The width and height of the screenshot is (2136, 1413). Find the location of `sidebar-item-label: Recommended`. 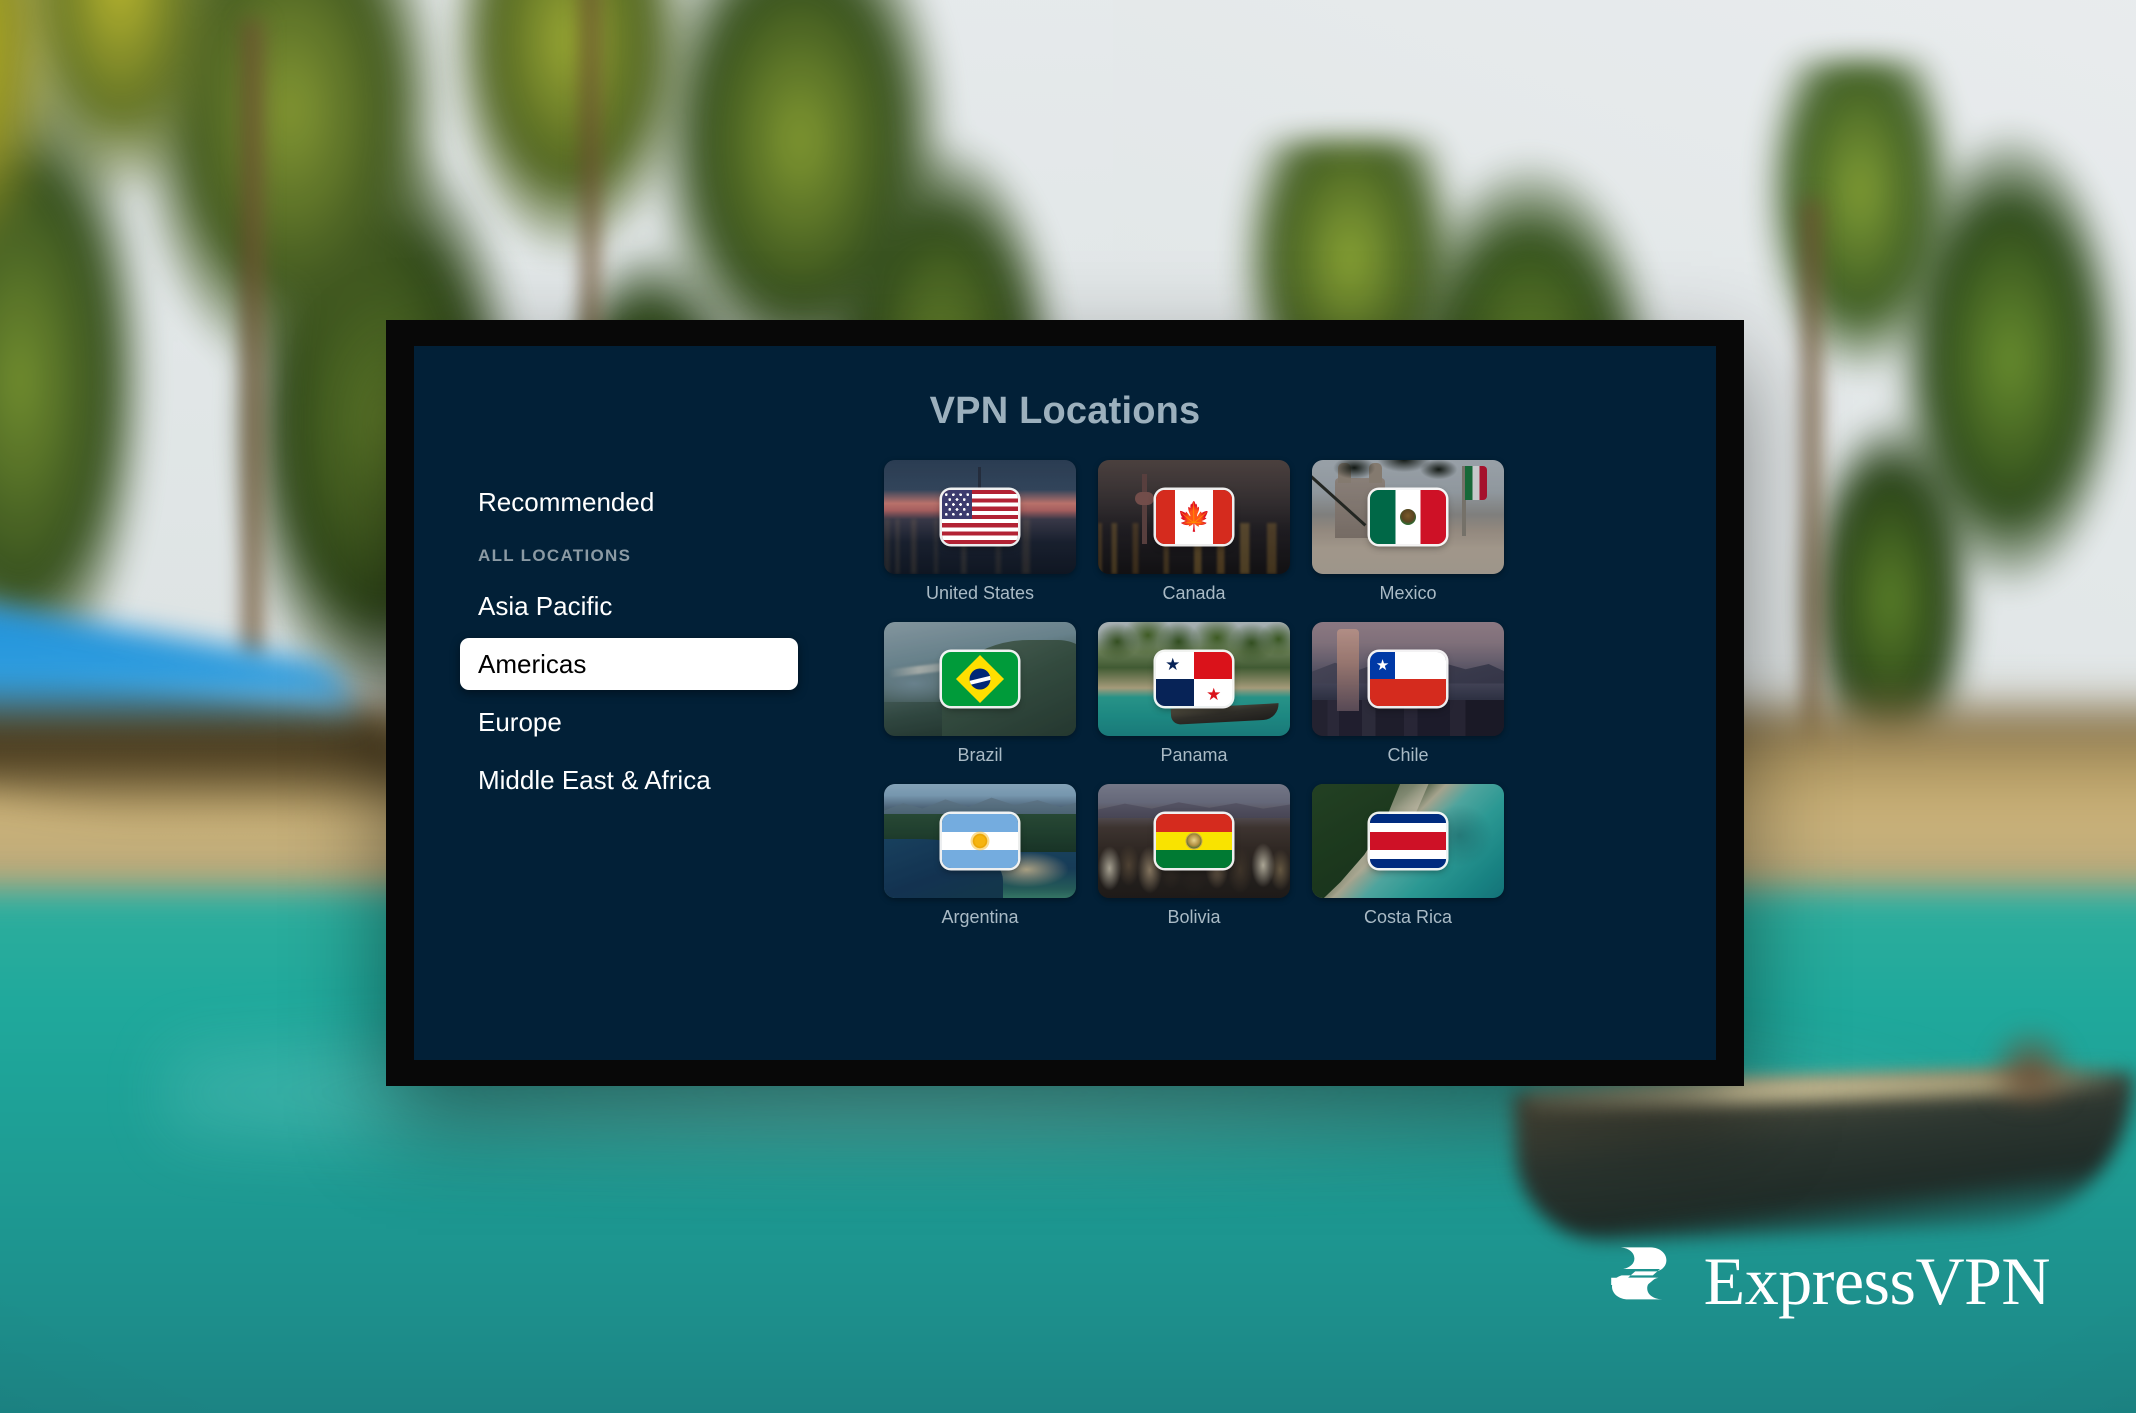

sidebar-item-label: Recommended is located at coordinates (566, 501).